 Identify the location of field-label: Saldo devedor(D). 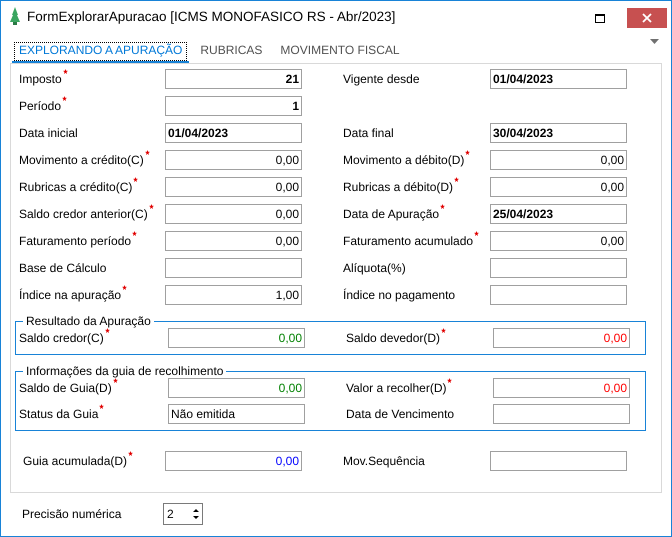
(419, 338).